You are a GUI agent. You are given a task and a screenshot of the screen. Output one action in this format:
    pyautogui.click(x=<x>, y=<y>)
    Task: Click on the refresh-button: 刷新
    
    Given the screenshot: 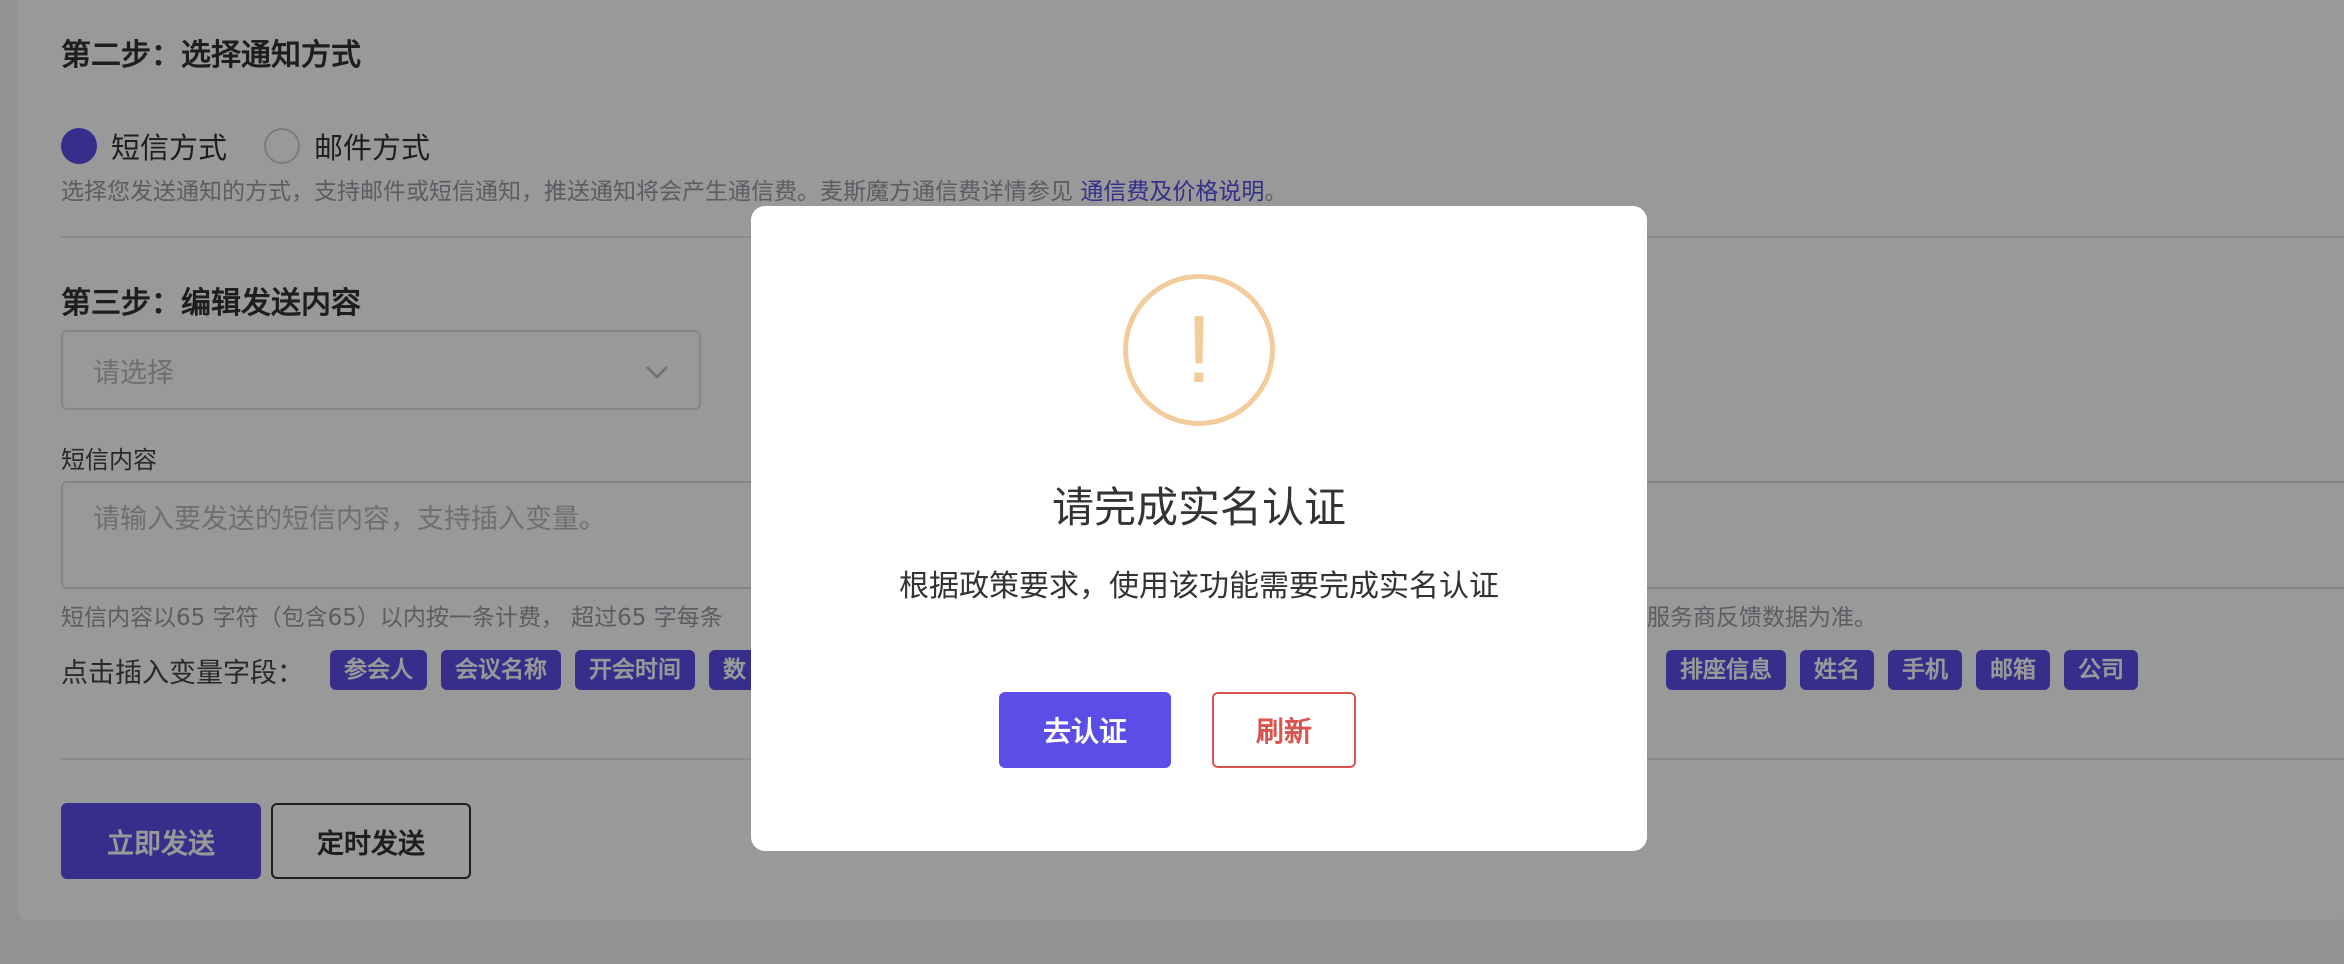 What is the action you would take?
    pyautogui.click(x=1284, y=730)
    